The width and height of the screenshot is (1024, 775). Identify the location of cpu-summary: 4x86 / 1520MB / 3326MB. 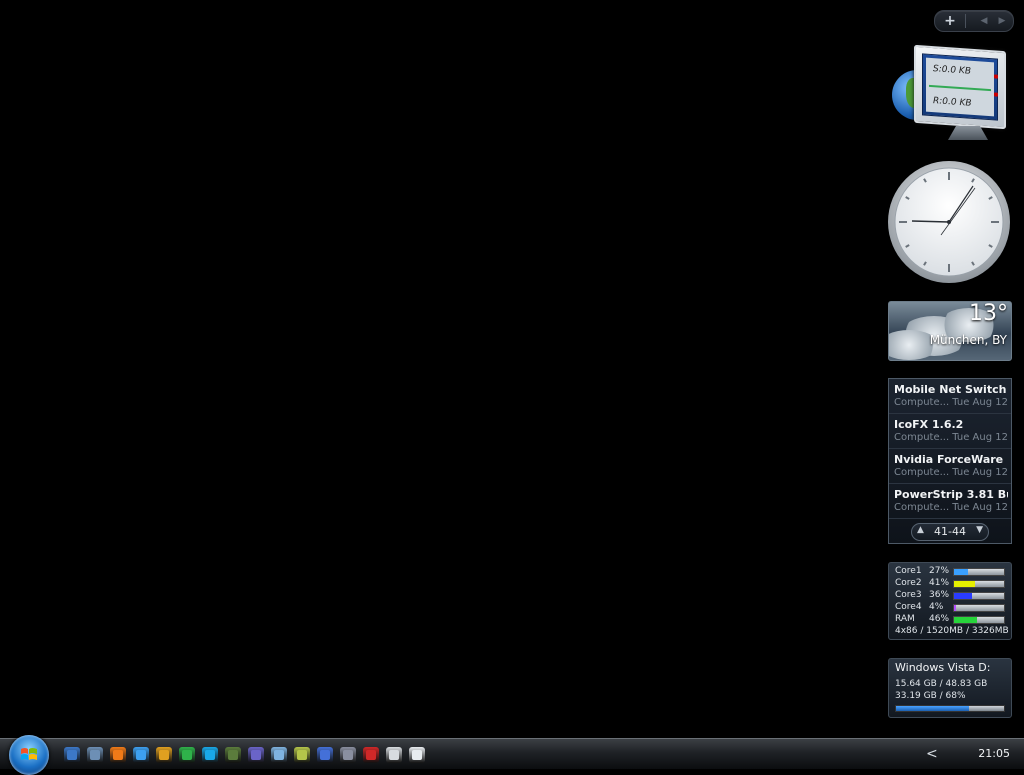
(952, 631).